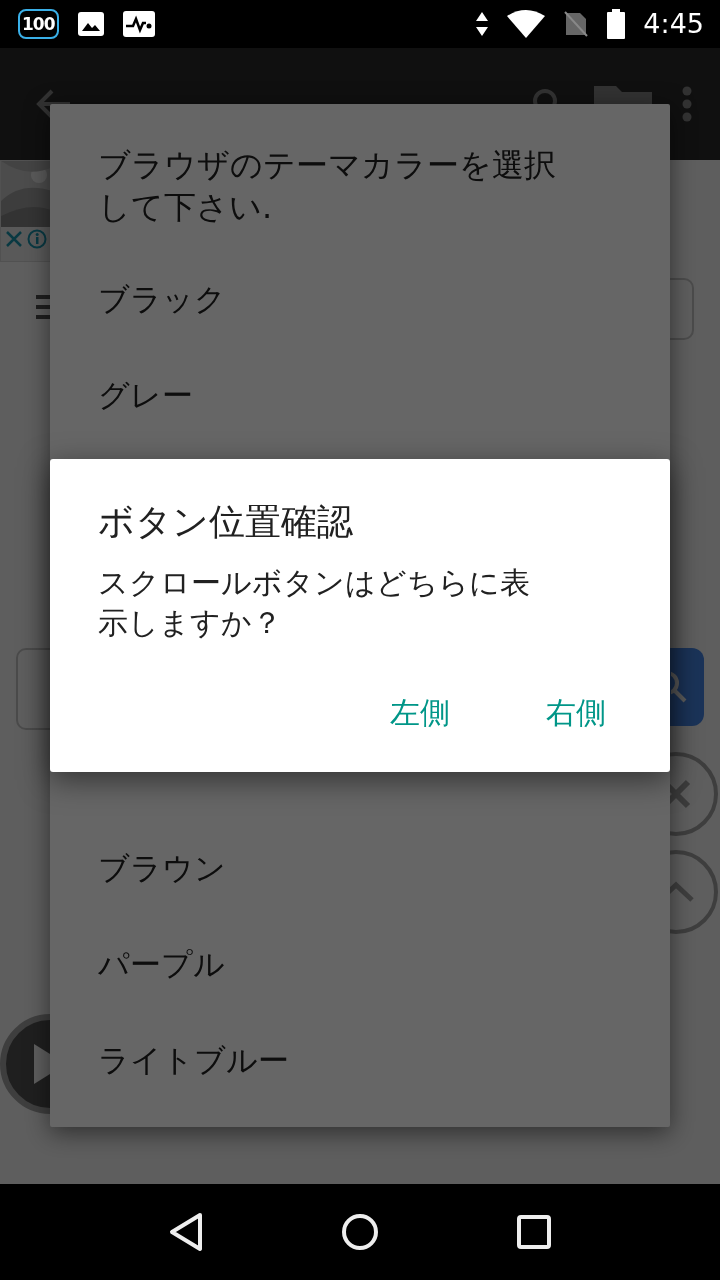 The height and width of the screenshot is (1280, 720). What do you see at coordinates (314, 603) in the screenshot?
I see `dialog-message: スクロールボタンはどちらに表示しますか？` at bounding box center [314, 603].